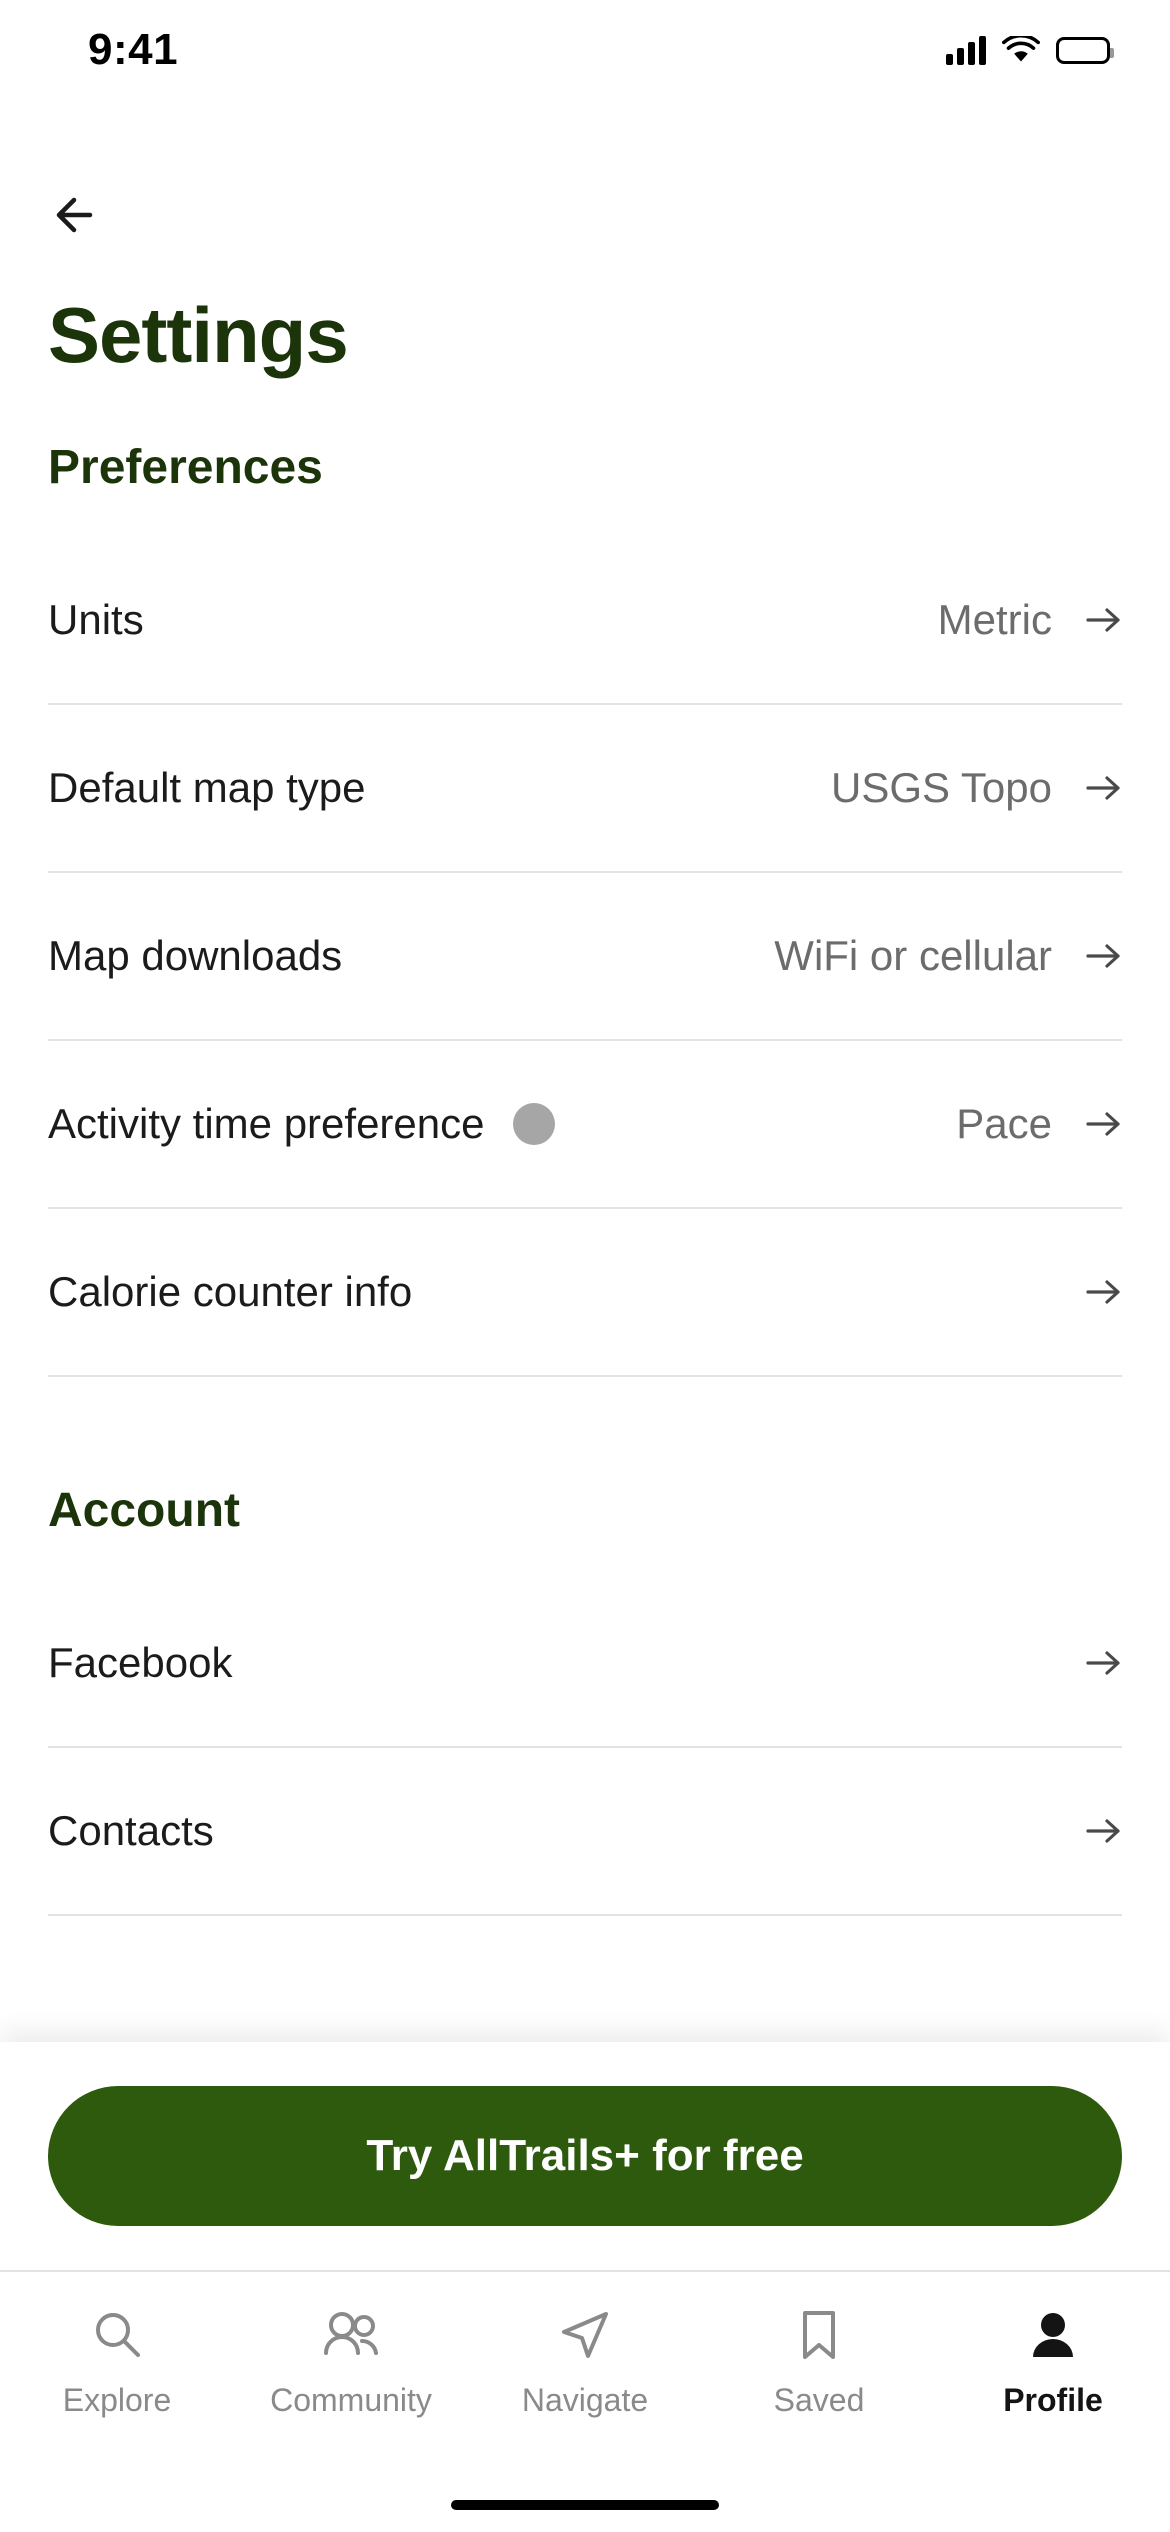 This screenshot has height=2532, width=1170. What do you see at coordinates (585, 215) in the screenshot?
I see `back-button` at bounding box center [585, 215].